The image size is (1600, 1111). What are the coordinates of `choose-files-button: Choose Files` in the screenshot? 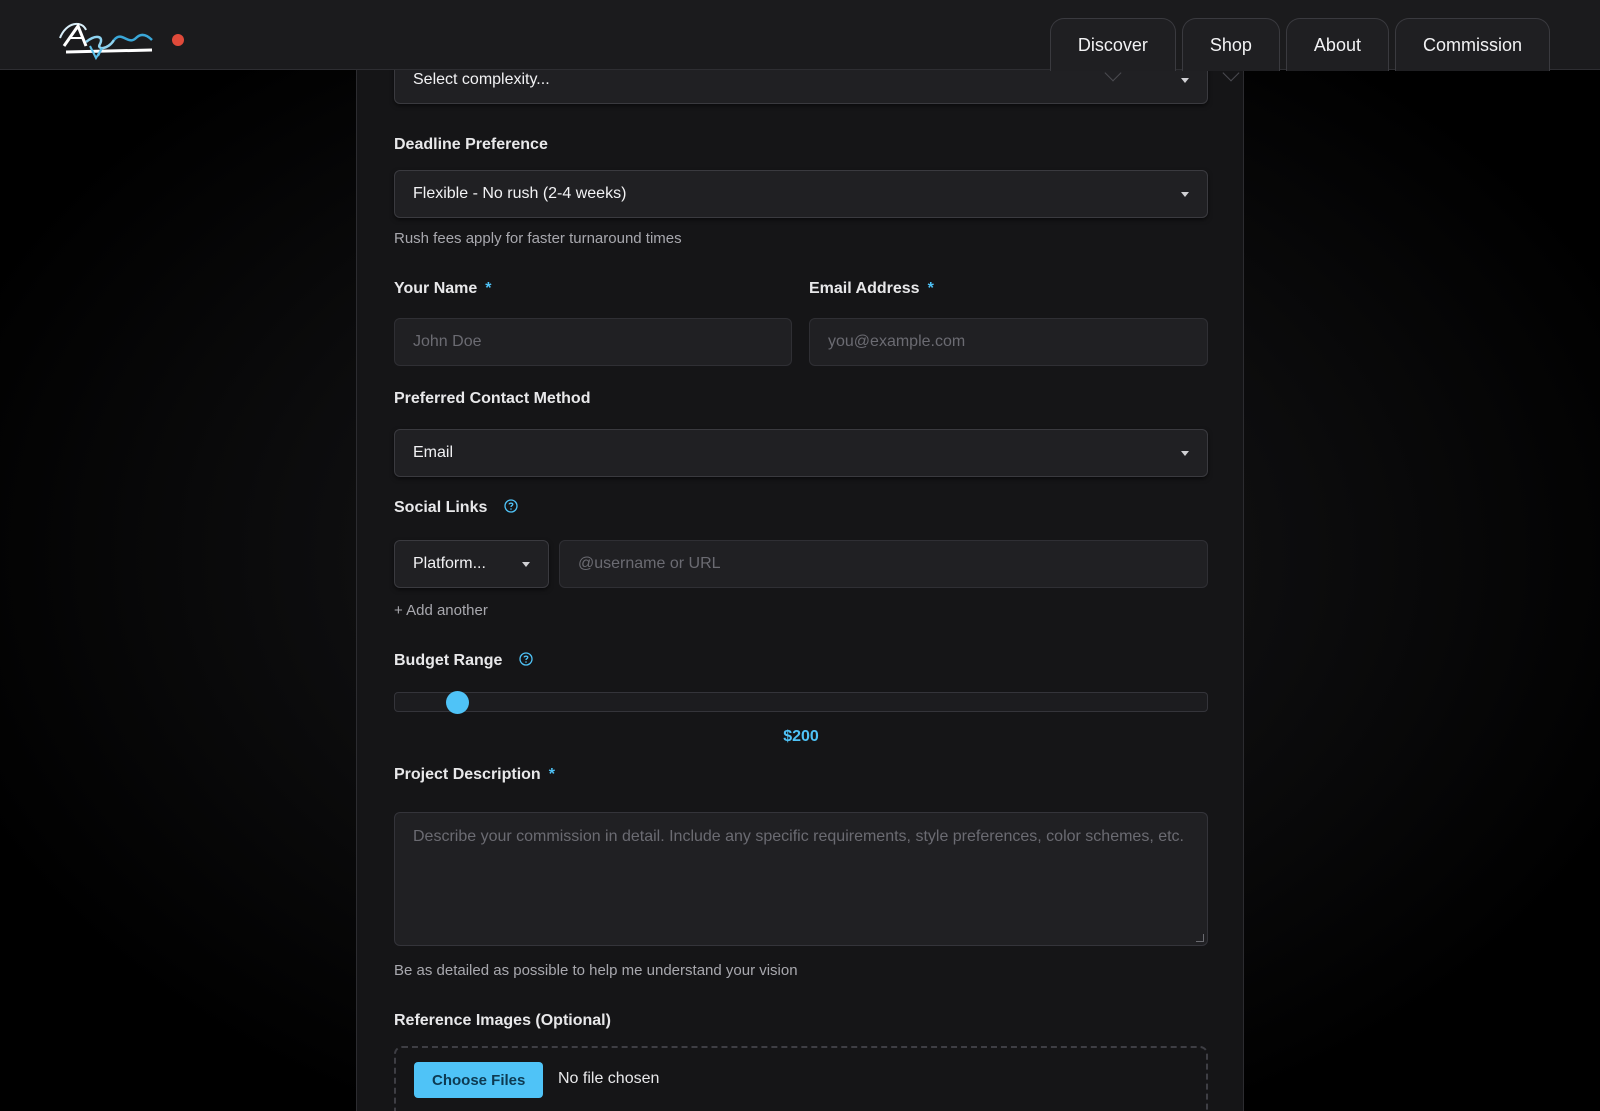 It's located at (479, 1080).